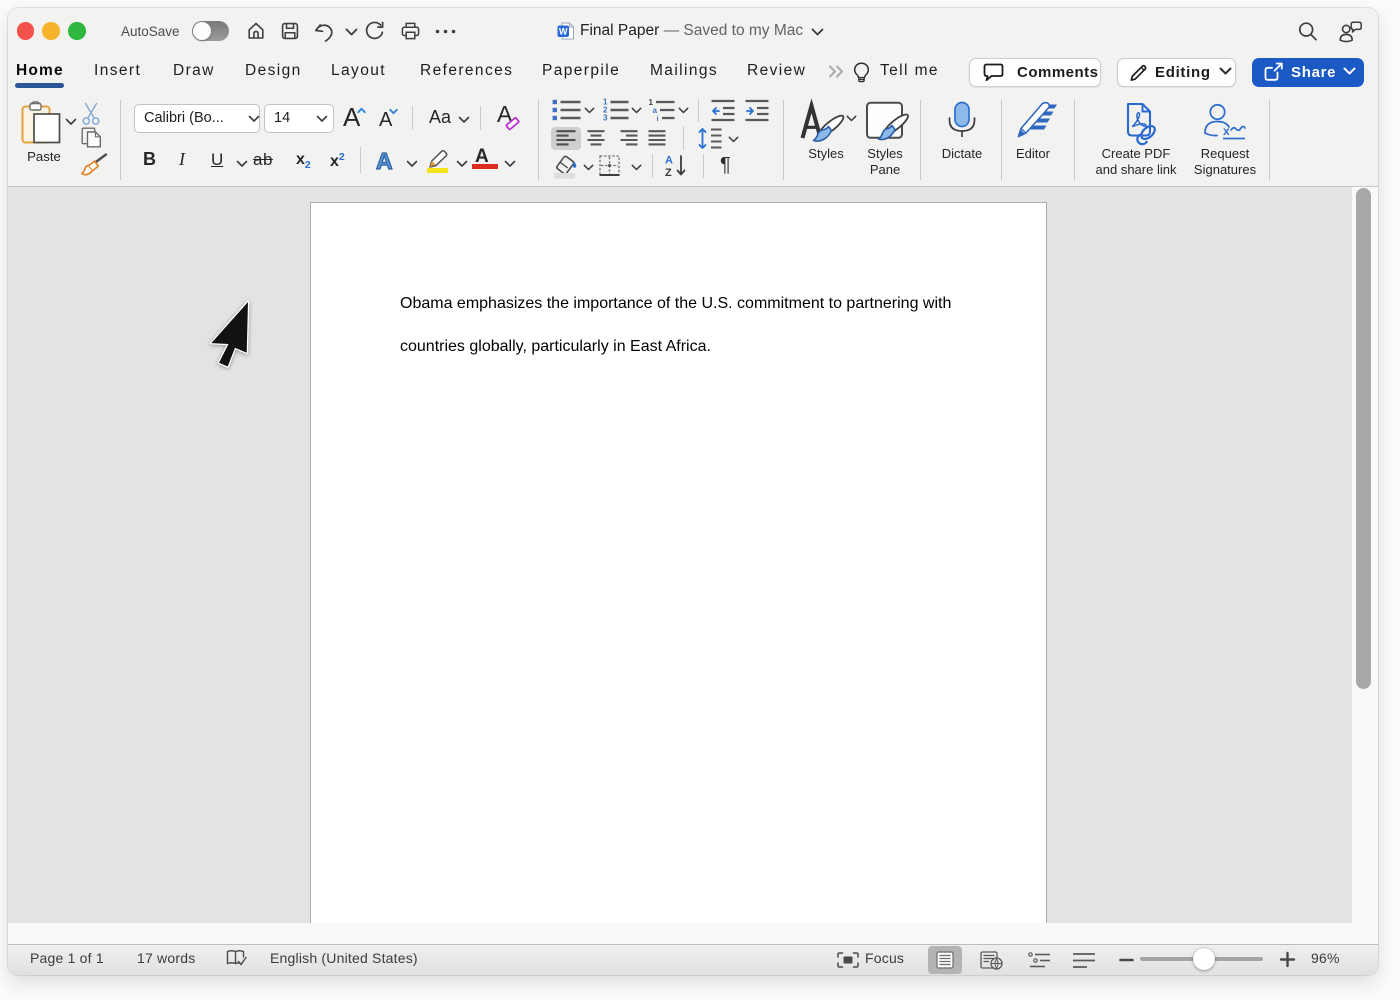 This screenshot has width=1400, height=1000. Describe the element at coordinates (605, 118) in the screenshot. I see `svg-text: 3` at that location.